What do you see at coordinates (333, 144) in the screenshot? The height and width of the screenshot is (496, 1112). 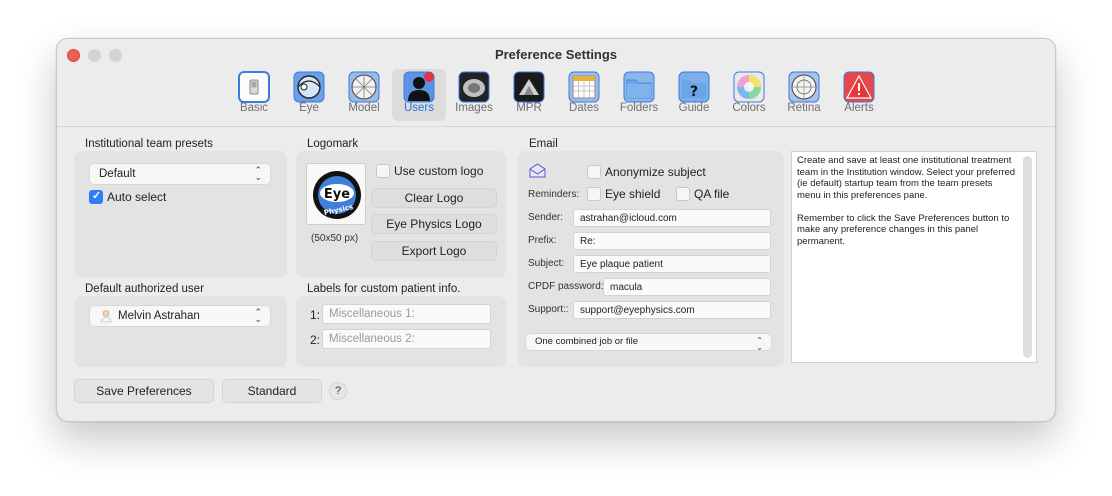 I see `logomark-title: Logomark` at bounding box center [333, 144].